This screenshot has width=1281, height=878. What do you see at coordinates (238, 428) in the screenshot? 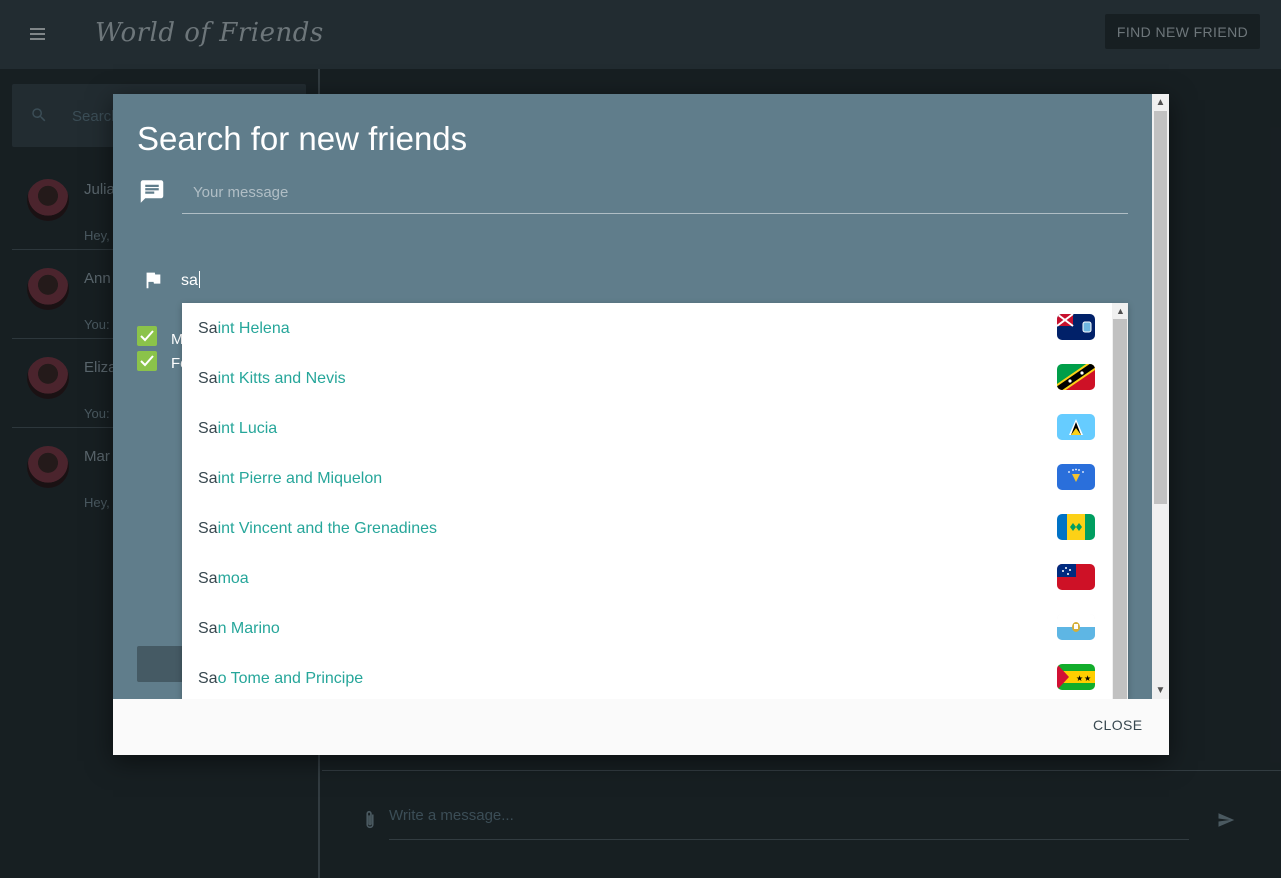
I see `suggestion-label: Saint Lucia` at bounding box center [238, 428].